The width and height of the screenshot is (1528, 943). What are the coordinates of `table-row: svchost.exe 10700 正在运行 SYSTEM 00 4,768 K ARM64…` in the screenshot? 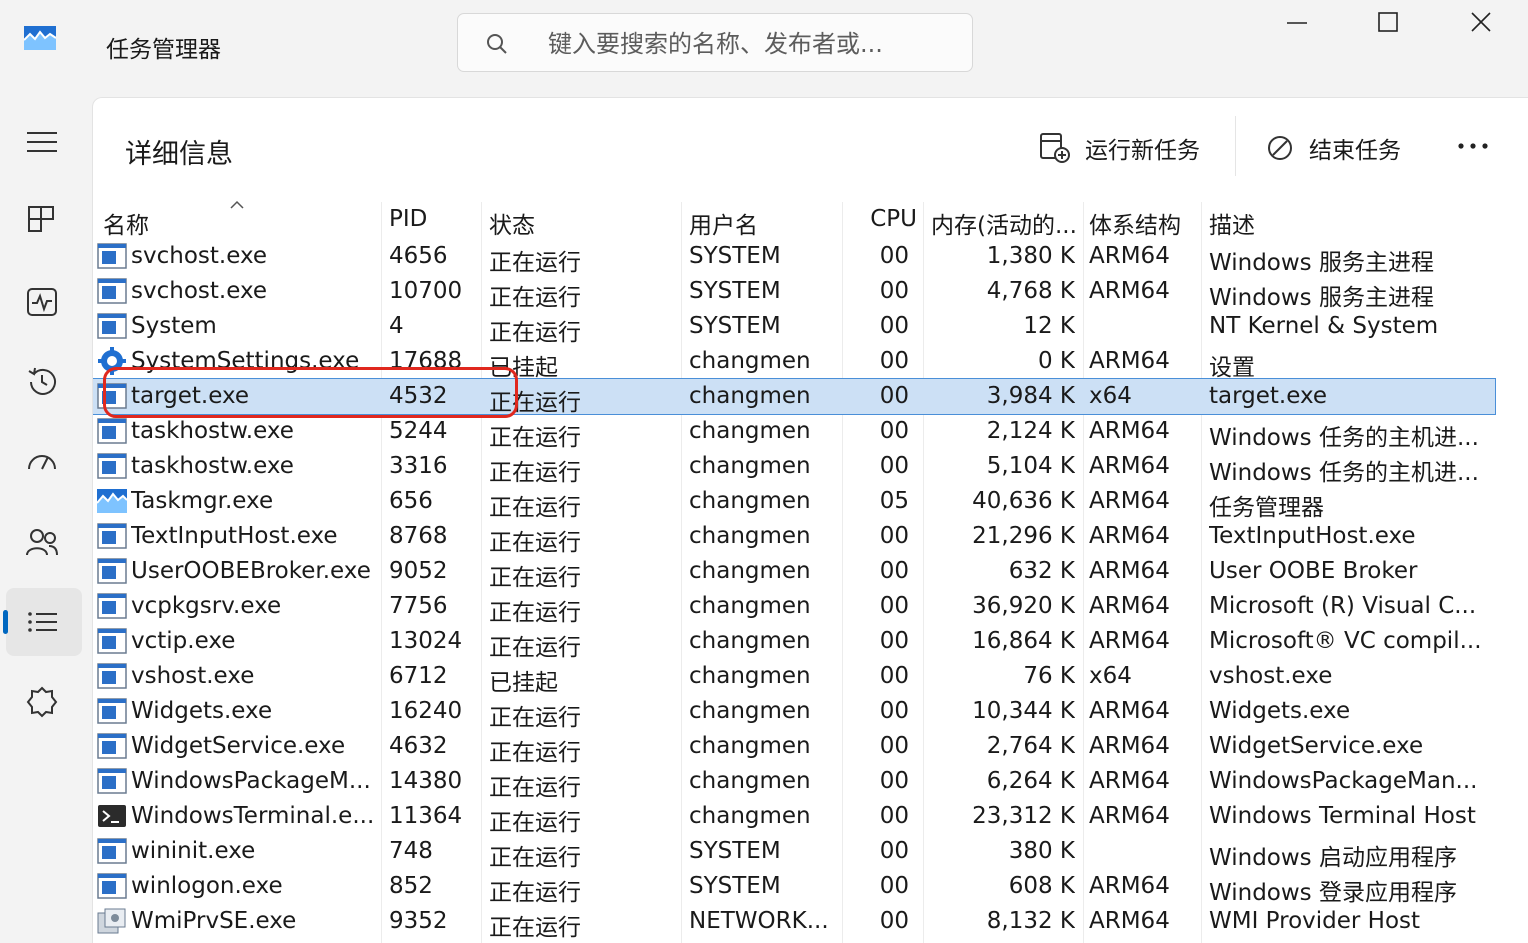 It's located at (794, 292).